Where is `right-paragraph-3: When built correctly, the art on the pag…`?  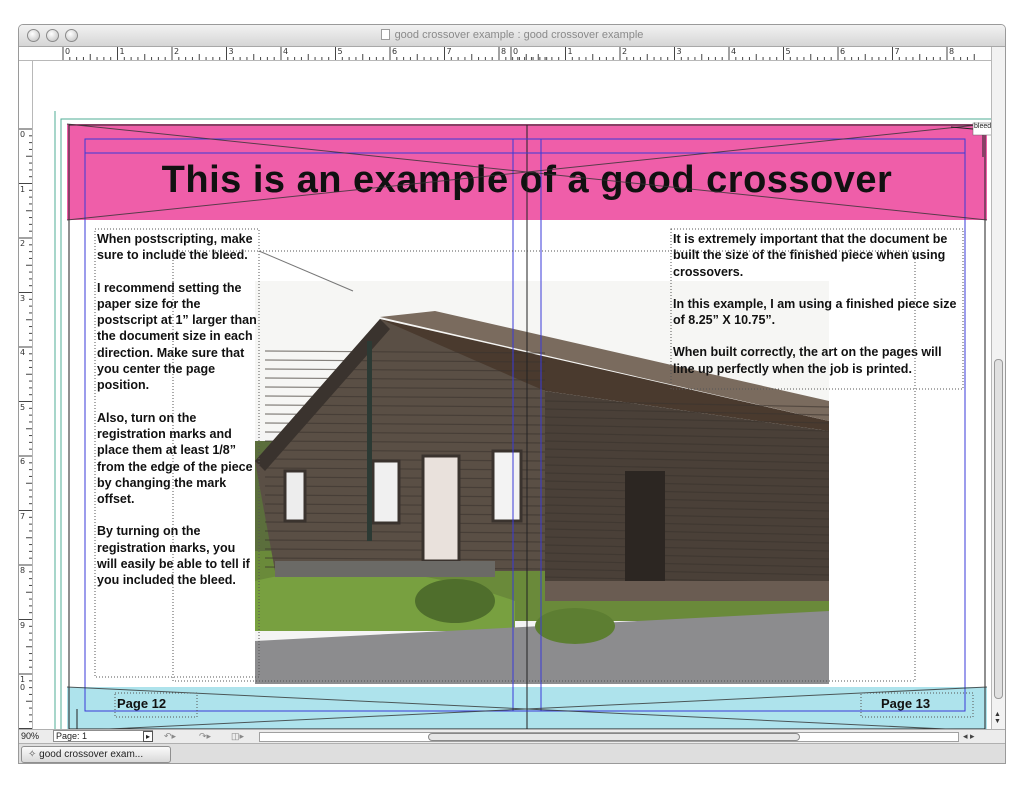 right-paragraph-3: When built correctly, the art on the pag… is located at coordinates (807, 360).